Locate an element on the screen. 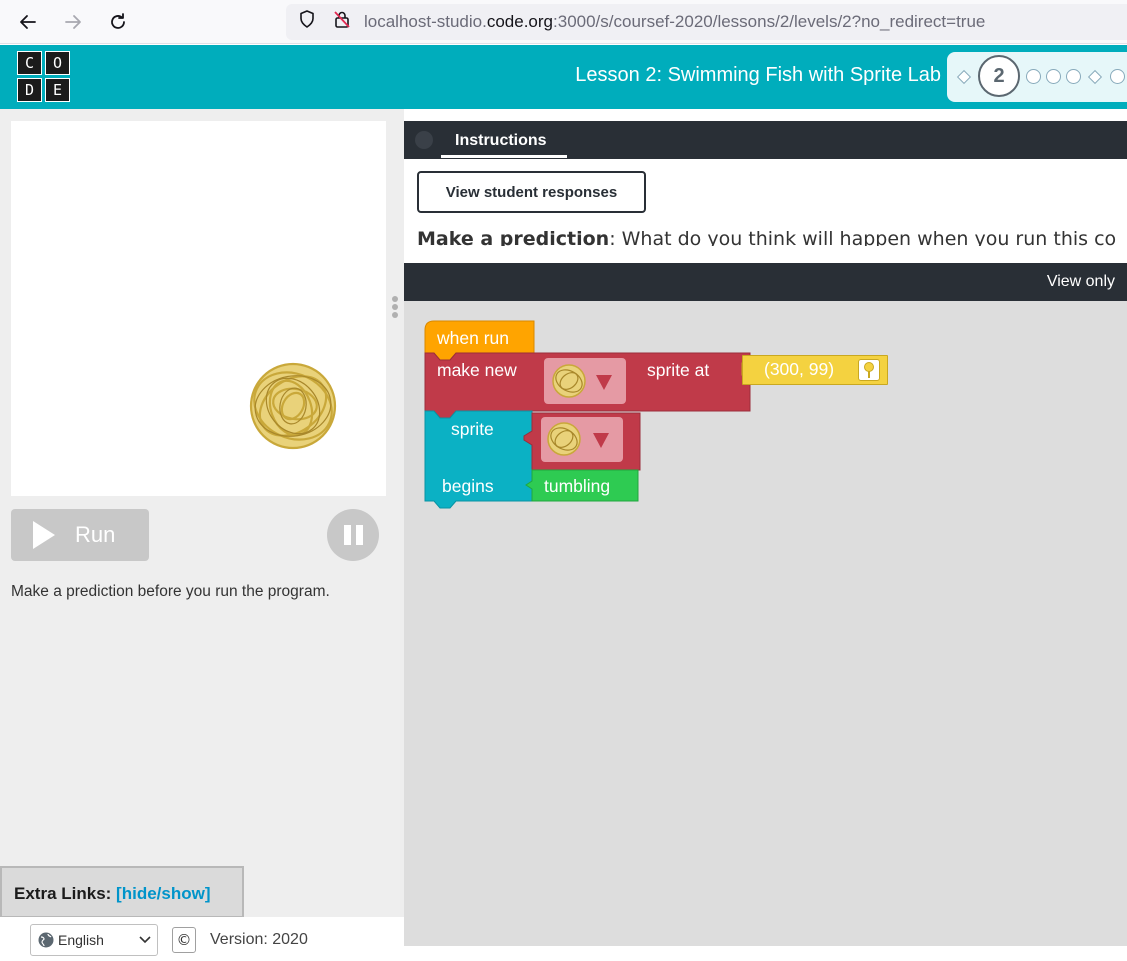 The width and height of the screenshot is (1127, 961). language-value: English is located at coordinates (81, 940).